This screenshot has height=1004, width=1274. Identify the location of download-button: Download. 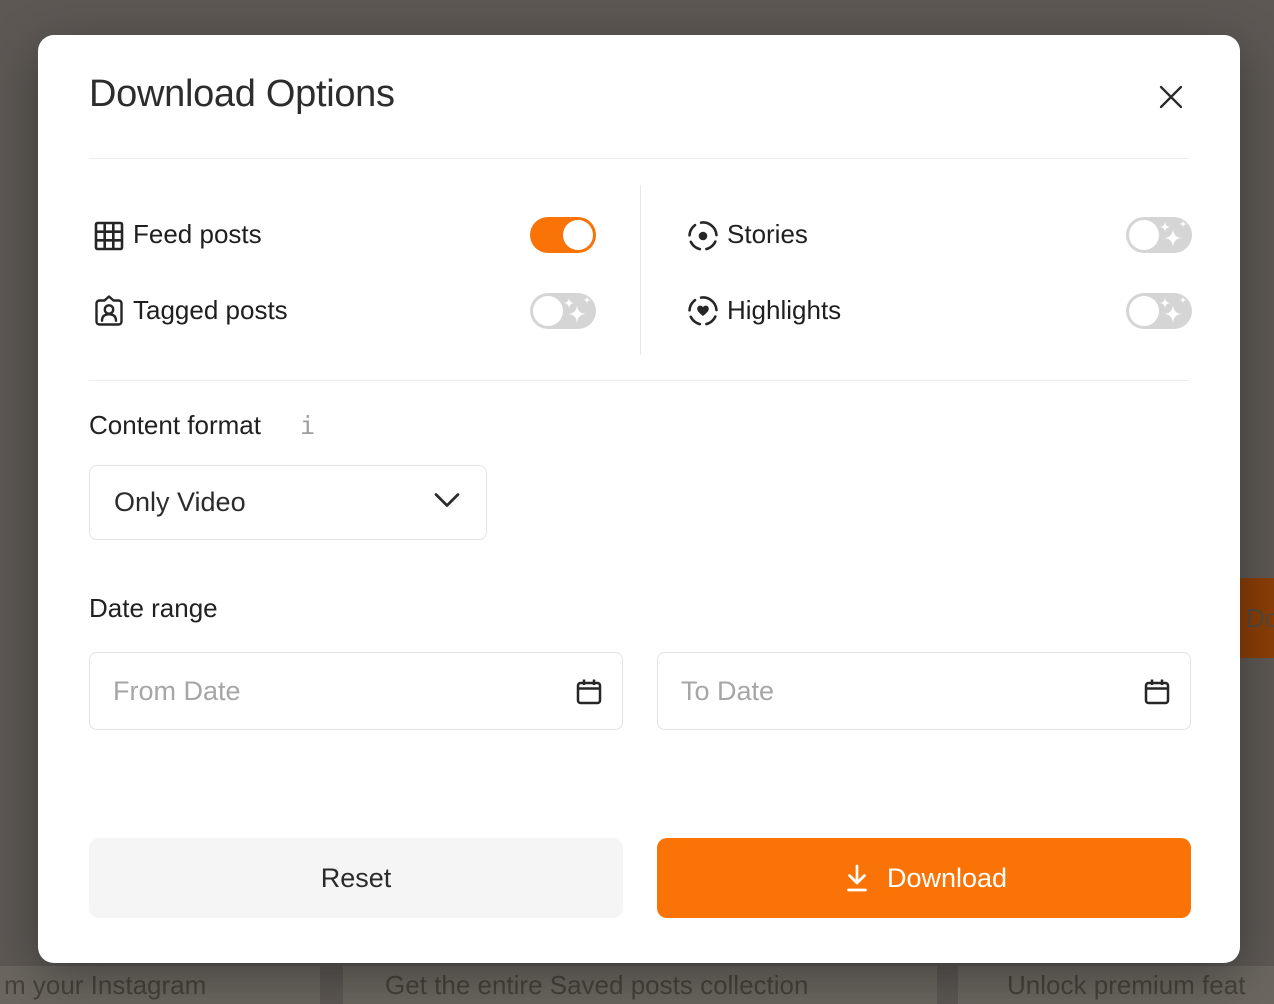
(924, 878).